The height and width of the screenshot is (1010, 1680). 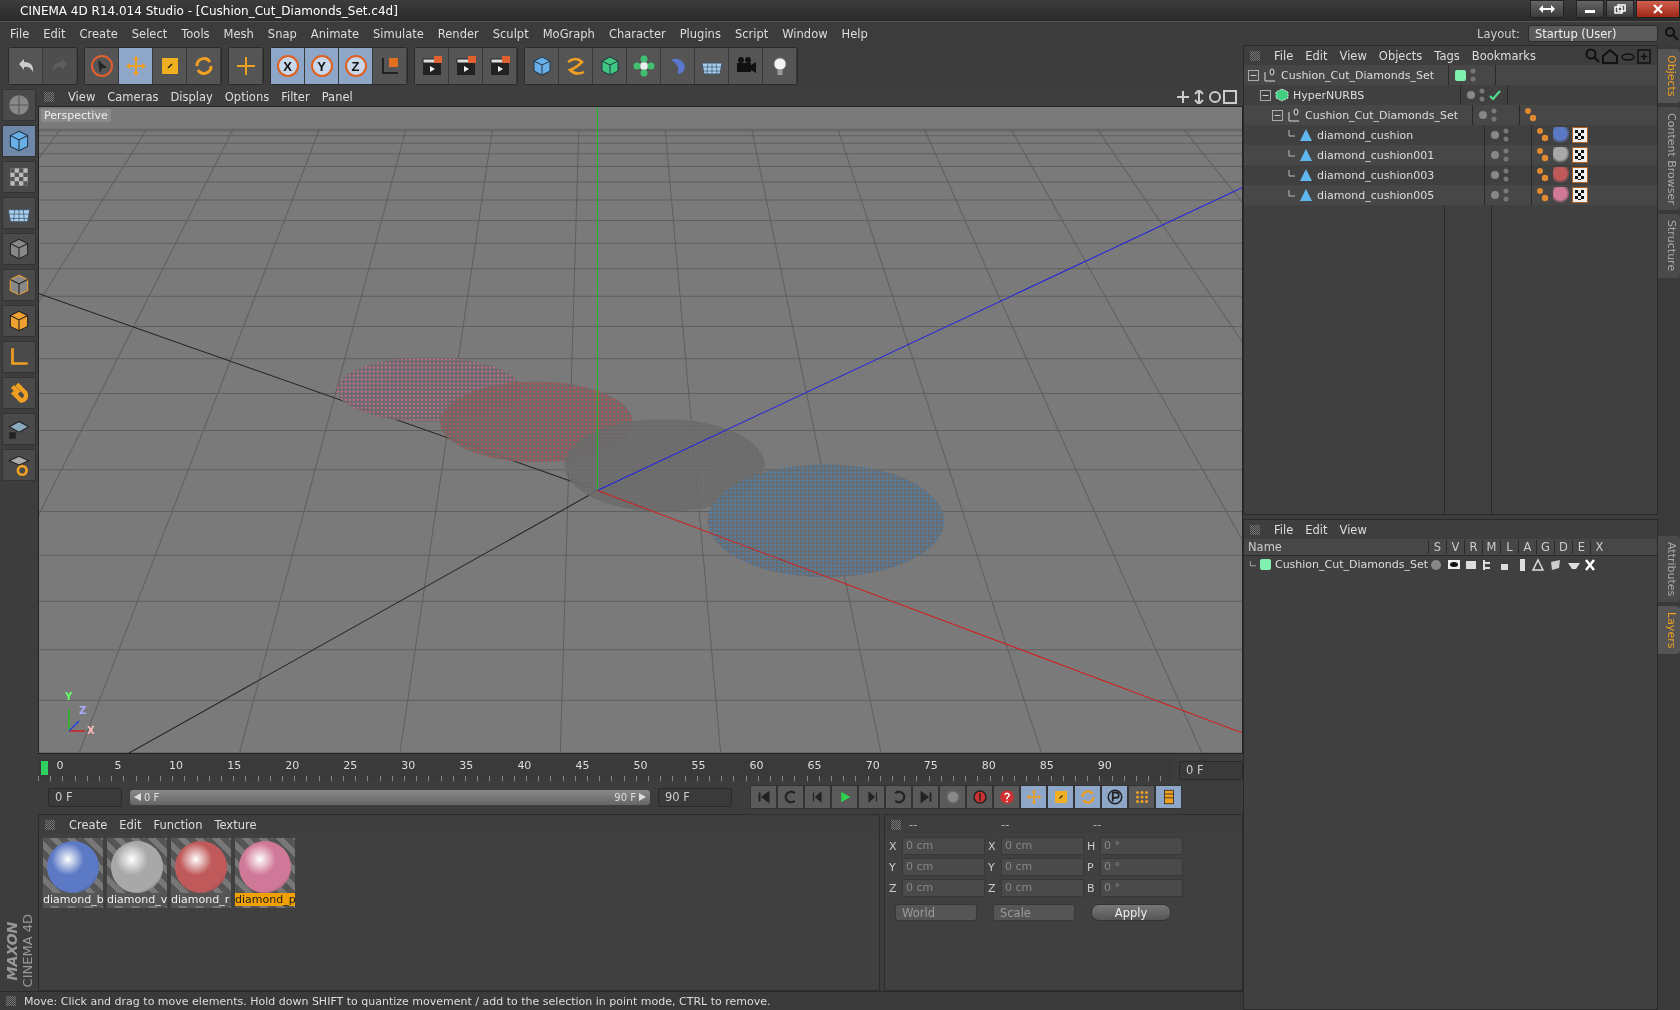 What do you see at coordinates (337, 96) in the screenshot?
I see `menu-item: Panel` at bounding box center [337, 96].